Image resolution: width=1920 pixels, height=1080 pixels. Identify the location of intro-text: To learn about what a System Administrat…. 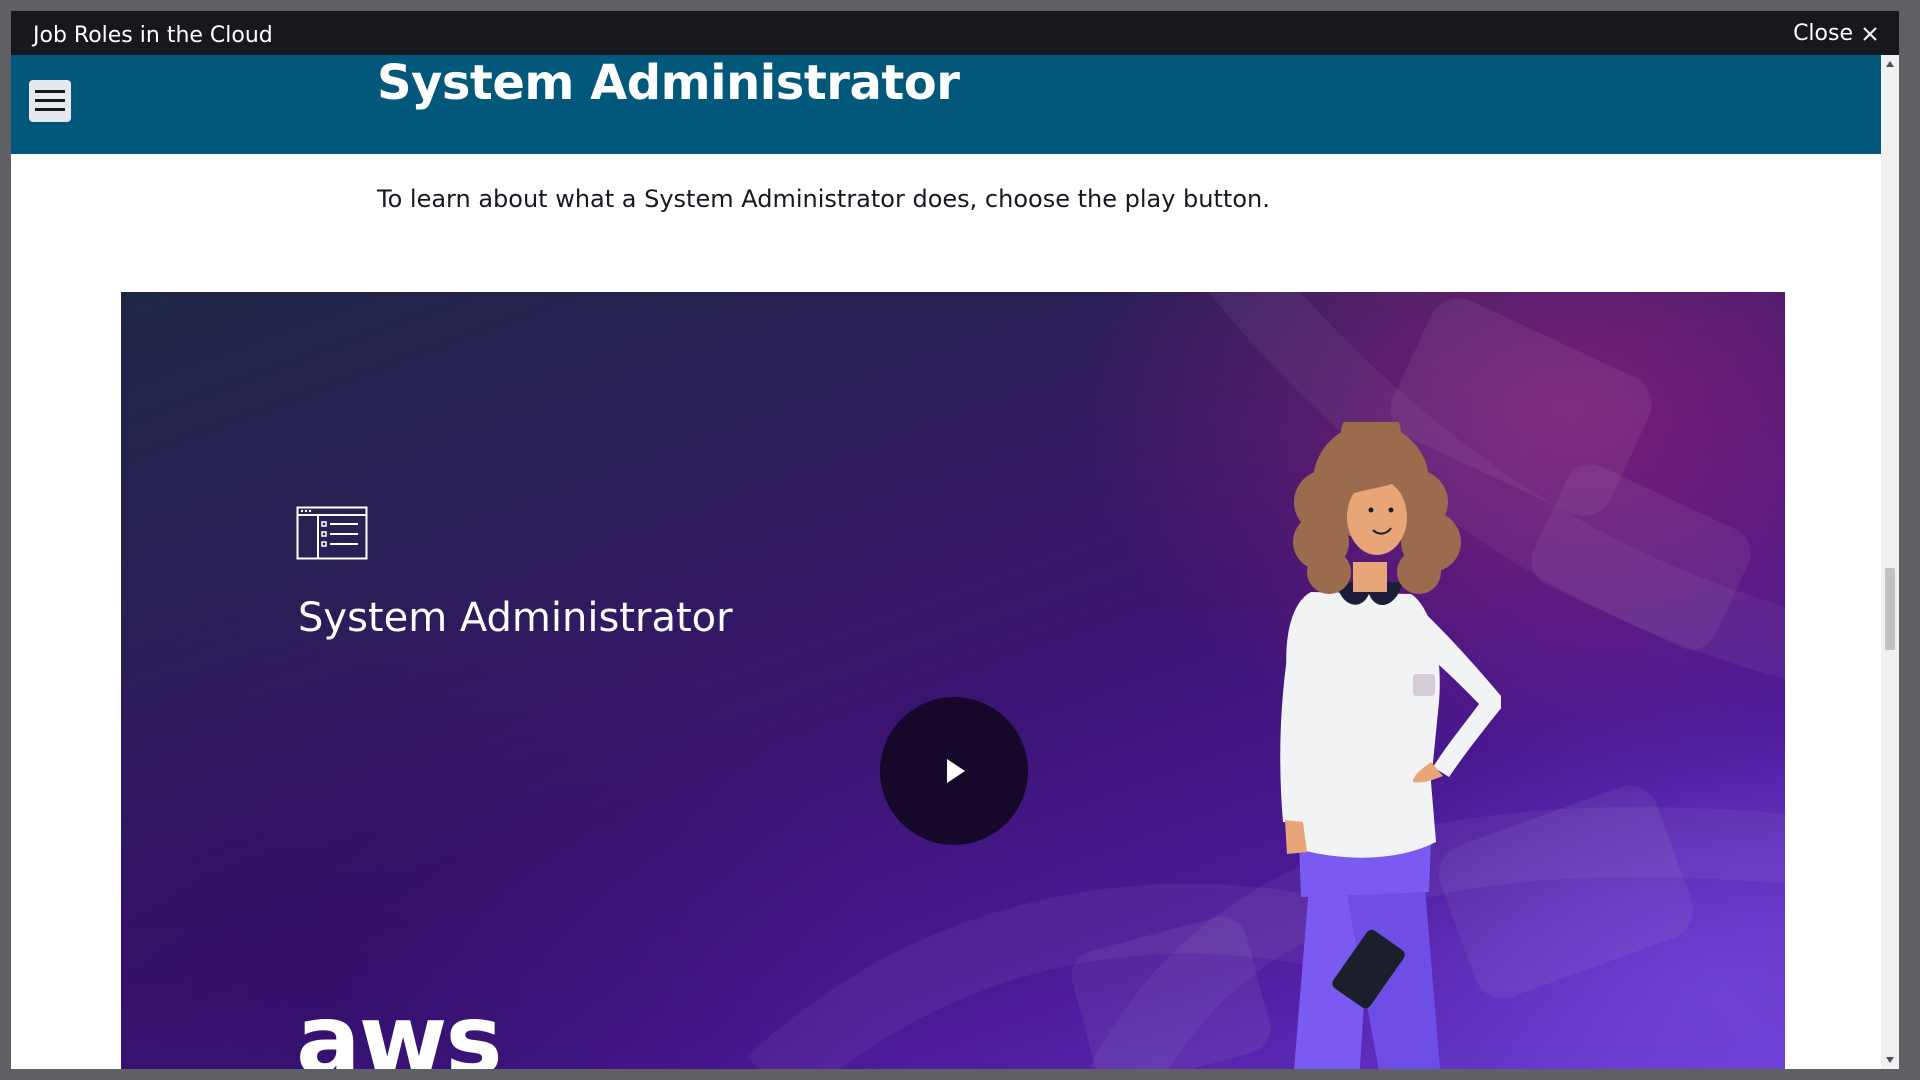
(823, 199).